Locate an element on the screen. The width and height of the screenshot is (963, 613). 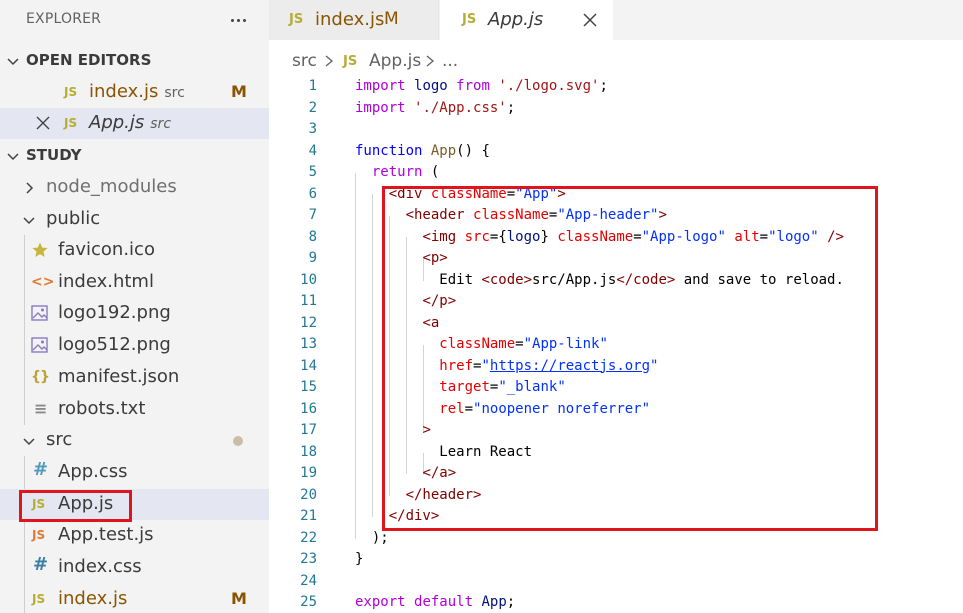
tree-item-label: logo192.png is located at coordinates (114, 312).